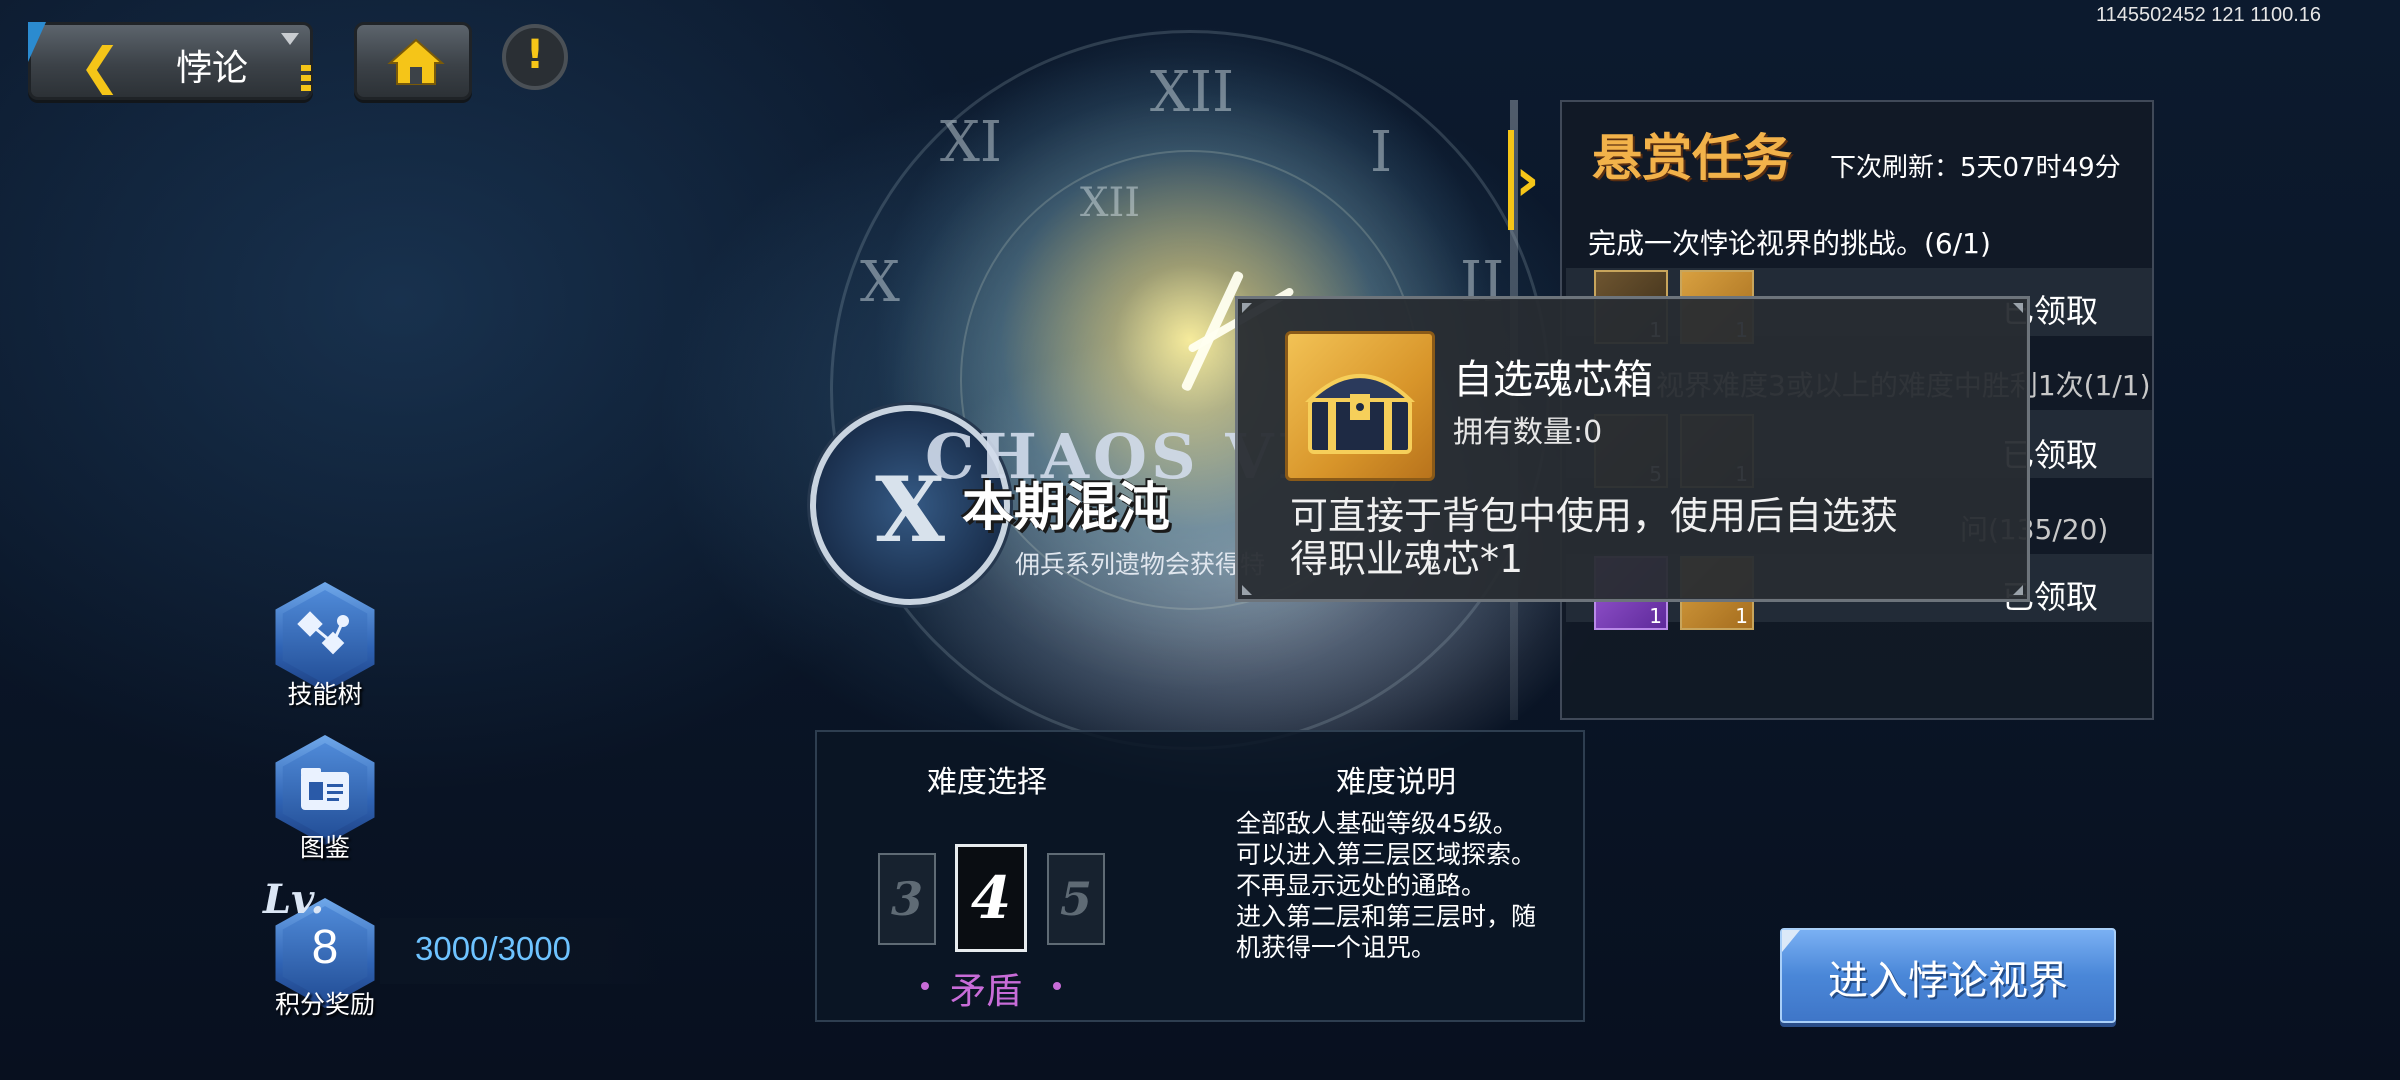 This screenshot has height=1080, width=2400. Describe the element at coordinates (325, 789) in the screenshot. I see `codex-icon` at that location.